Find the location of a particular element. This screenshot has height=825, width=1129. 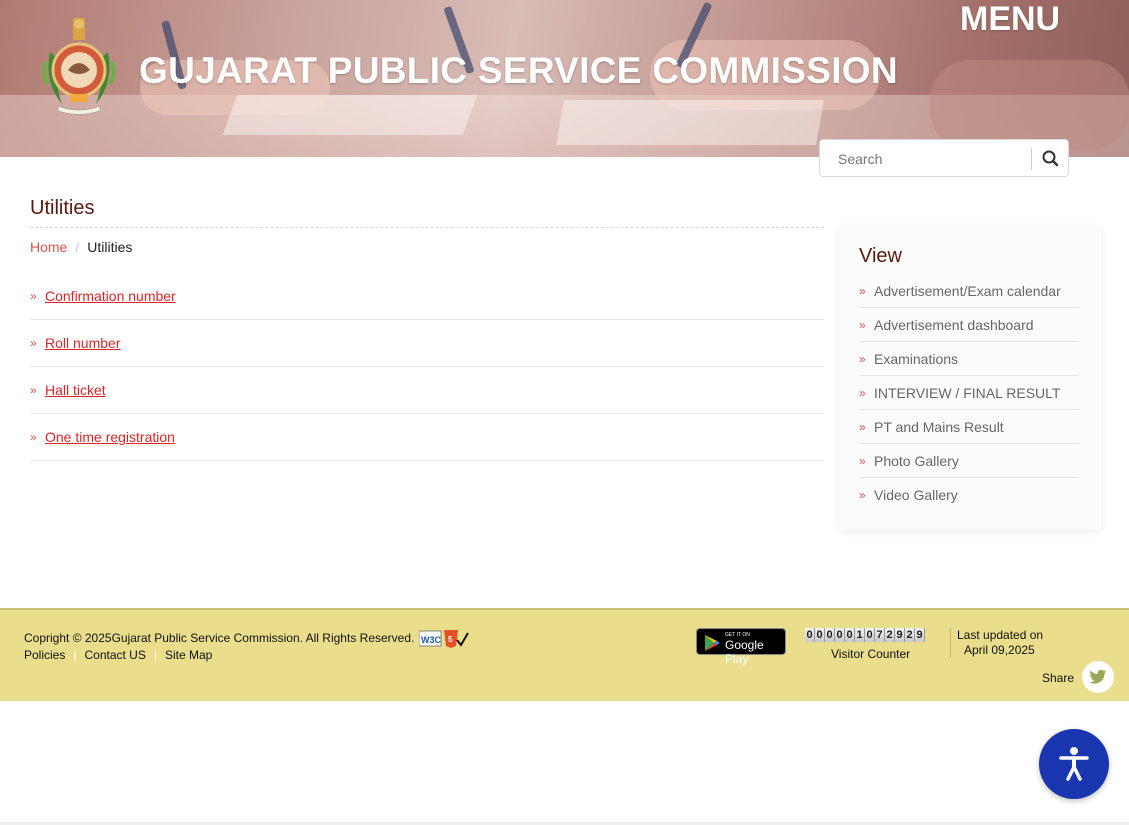

breadcrumb-current: Utilities is located at coordinates (110, 247).